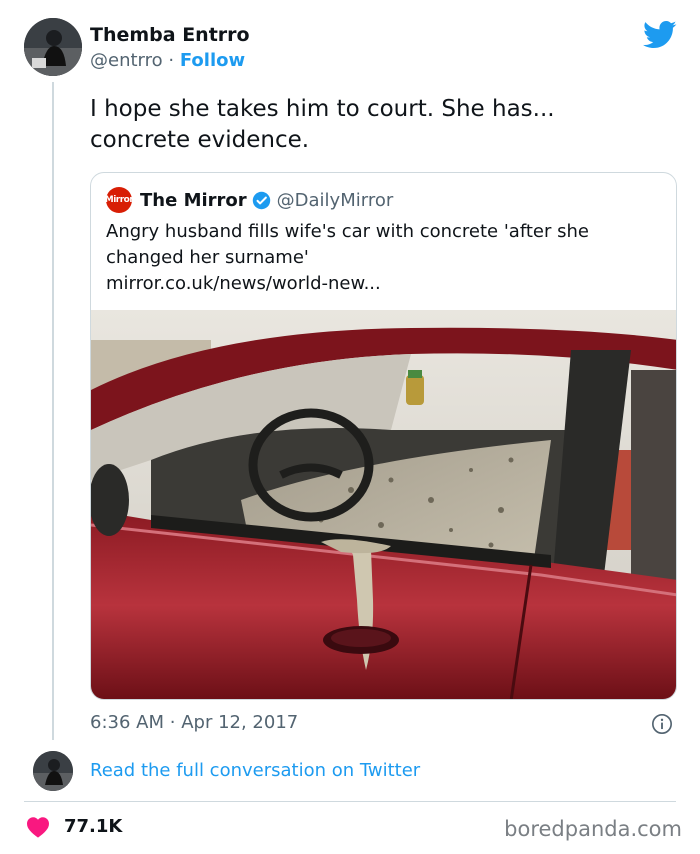 The width and height of the screenshot is (700, 854). I want to click on author-handle-line: @entrro · Follow, so click(167, 60).